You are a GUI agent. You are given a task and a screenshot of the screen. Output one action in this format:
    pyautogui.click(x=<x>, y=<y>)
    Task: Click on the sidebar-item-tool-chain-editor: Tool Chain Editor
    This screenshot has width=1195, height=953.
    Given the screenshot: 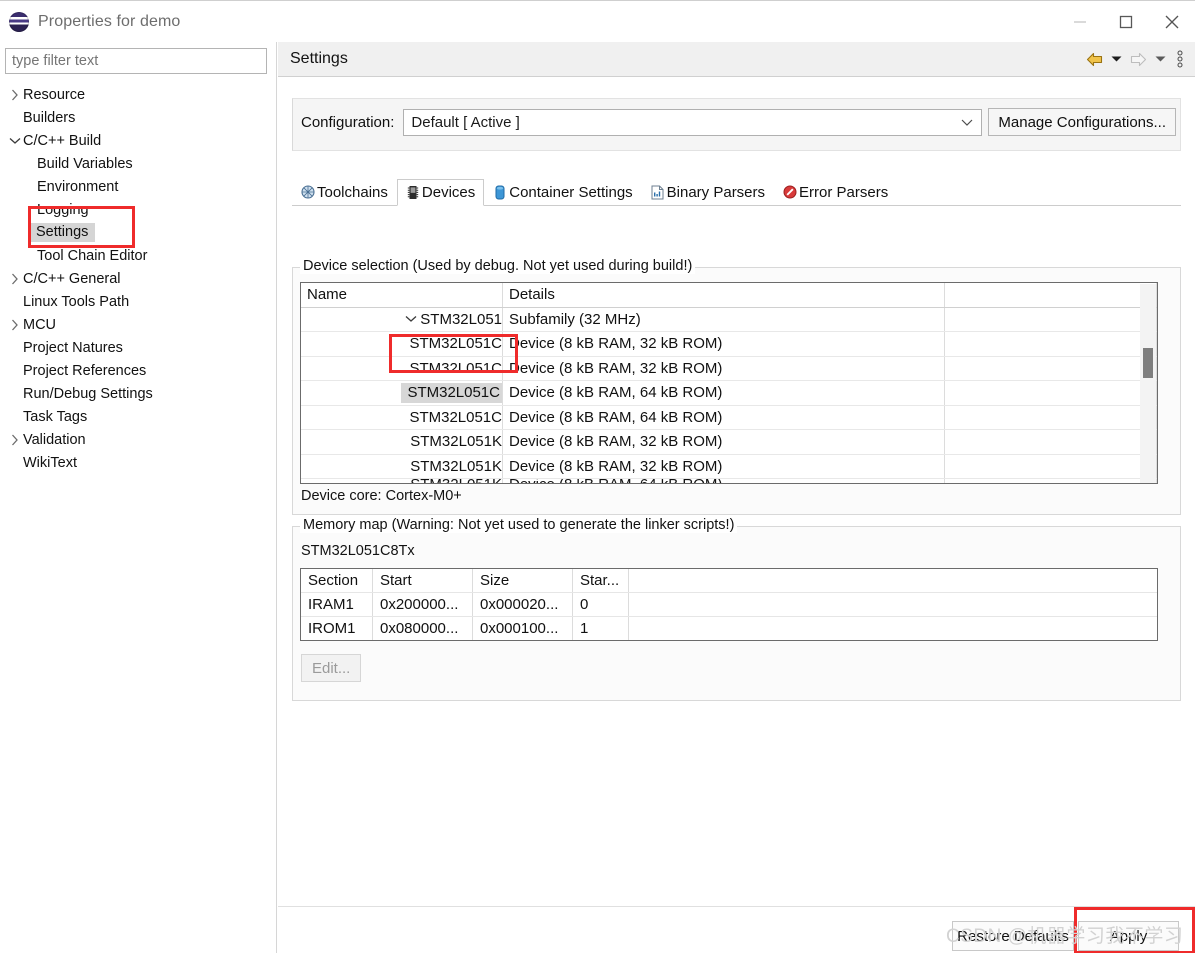 What is the action you would take?
    pyautogui.click(x=138, y=255)
    